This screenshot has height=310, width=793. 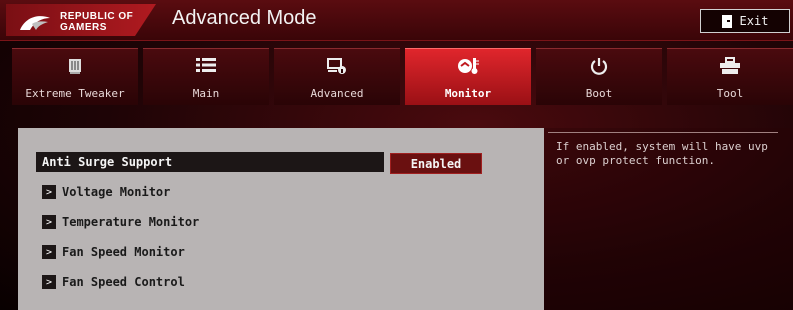 I want to click on tab-label: Boot, so click(x=599, y=93).